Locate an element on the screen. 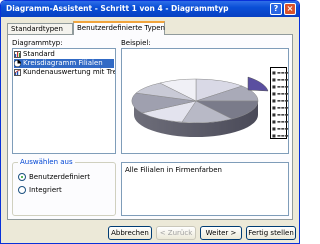 The image size is (320, 244). pie-chart-icon is located at coordinates (17, 63).